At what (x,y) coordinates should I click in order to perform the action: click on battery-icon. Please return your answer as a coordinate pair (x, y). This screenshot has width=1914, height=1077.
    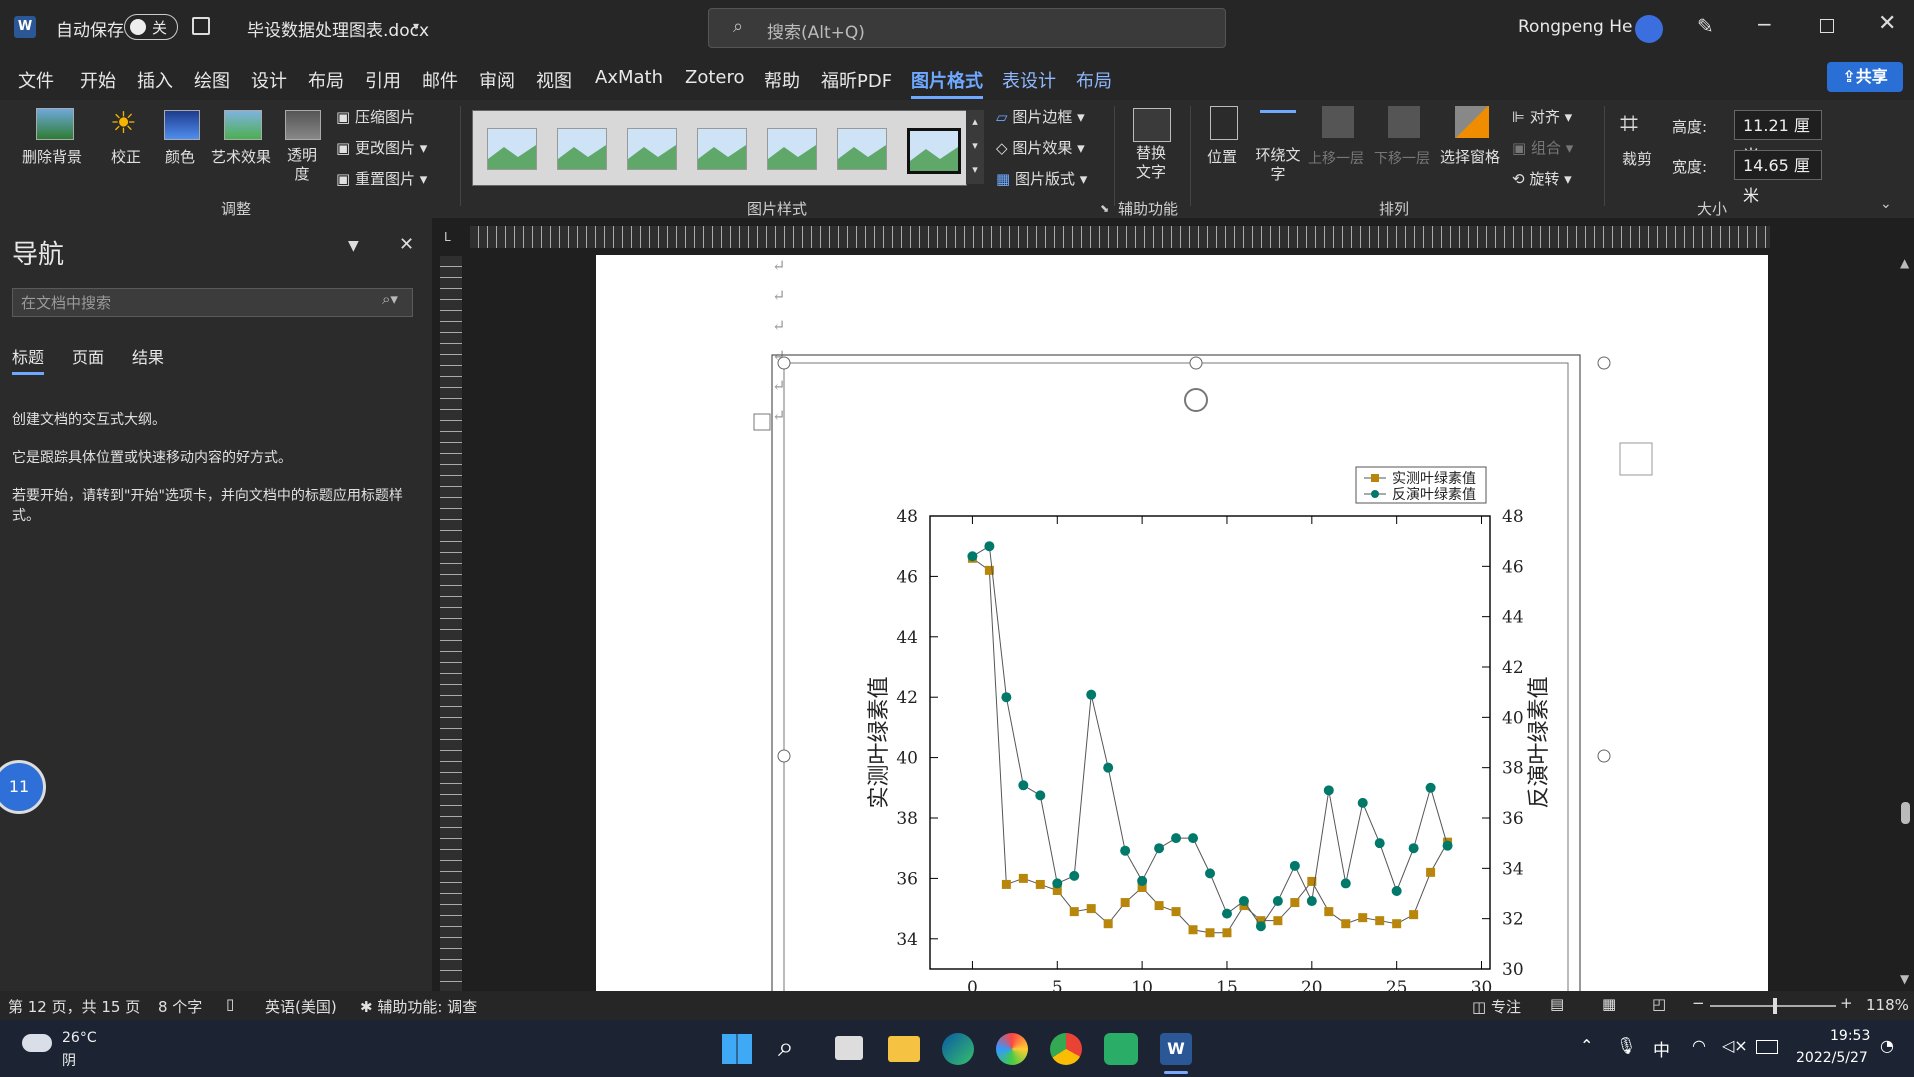
    Looking at the image, I should click on (1767, 1047).